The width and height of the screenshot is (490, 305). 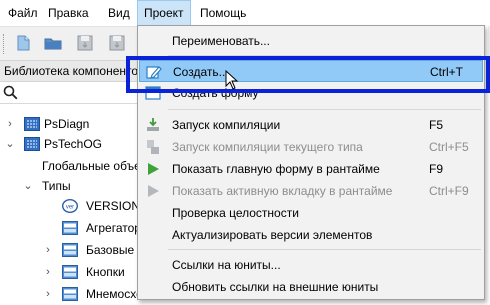 I want to click on menu-item-shortcut: Ctrl+F5, so click(x=449, y=147).